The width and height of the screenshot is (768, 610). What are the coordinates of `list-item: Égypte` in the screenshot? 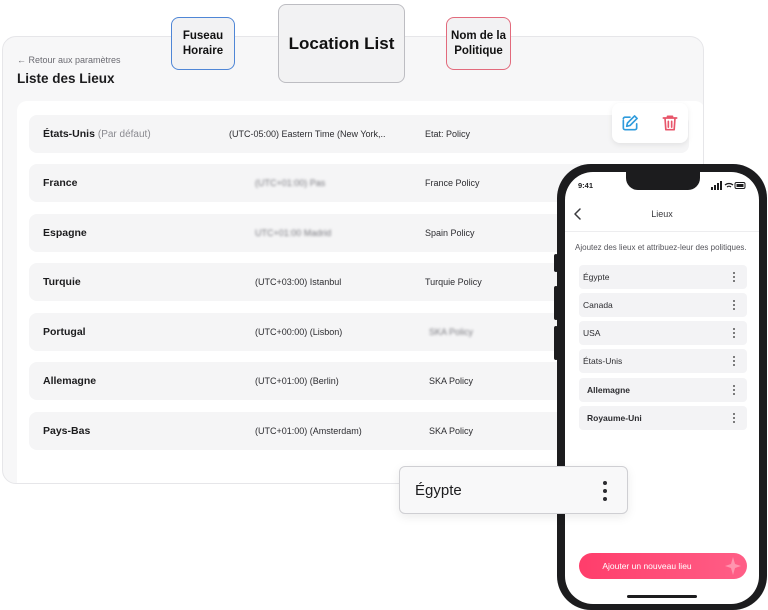 It's located at (663, 277).